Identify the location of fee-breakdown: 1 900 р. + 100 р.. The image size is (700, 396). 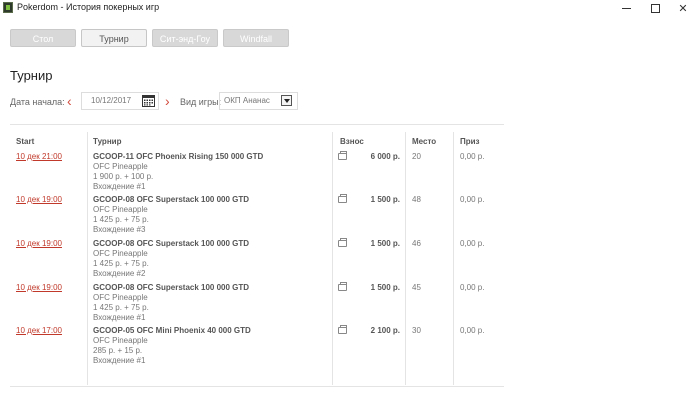
(123, 176).